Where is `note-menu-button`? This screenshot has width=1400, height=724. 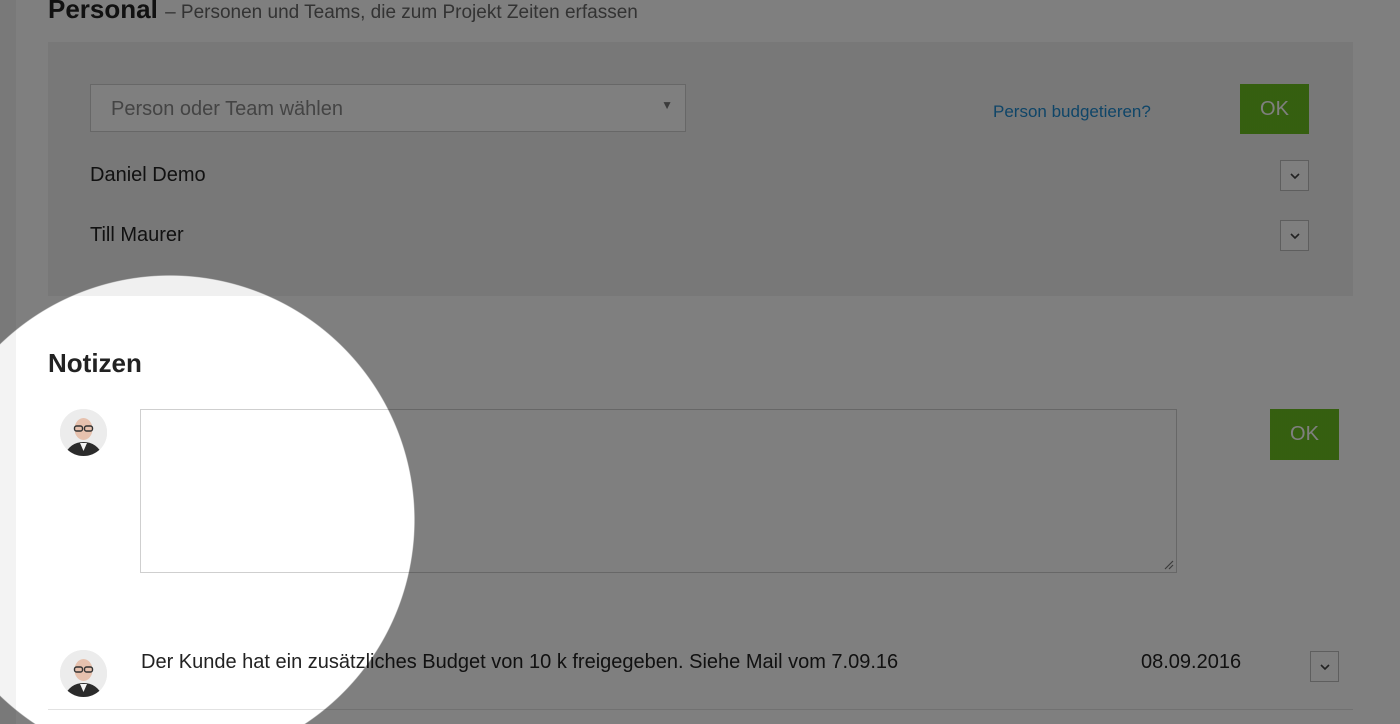 note-menu-button is located at coordinates (1324, 666).